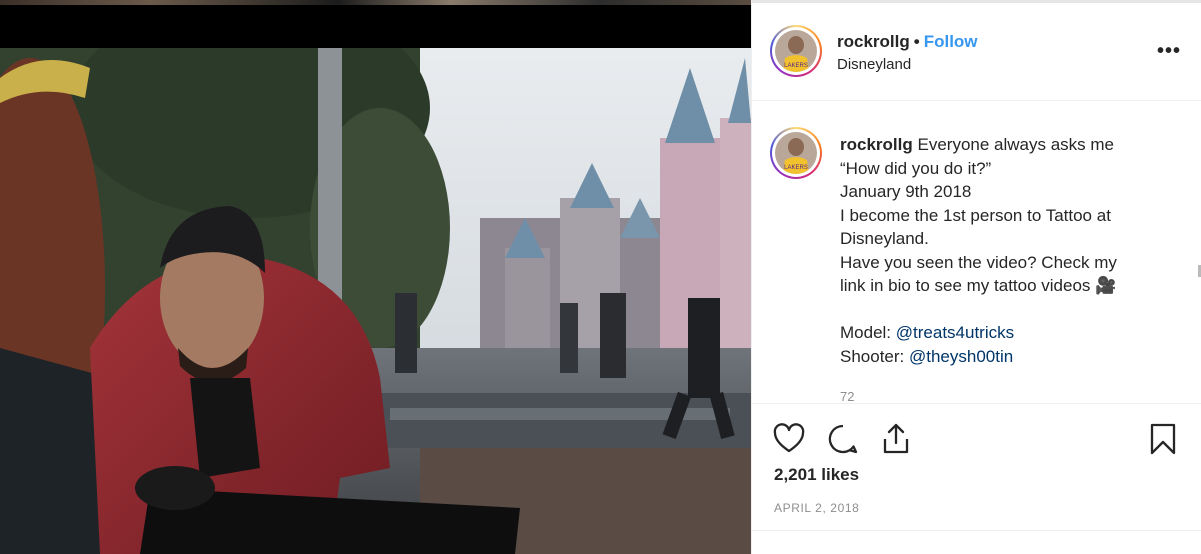  I want to click on comment-icon-svg, so click(843, 439).